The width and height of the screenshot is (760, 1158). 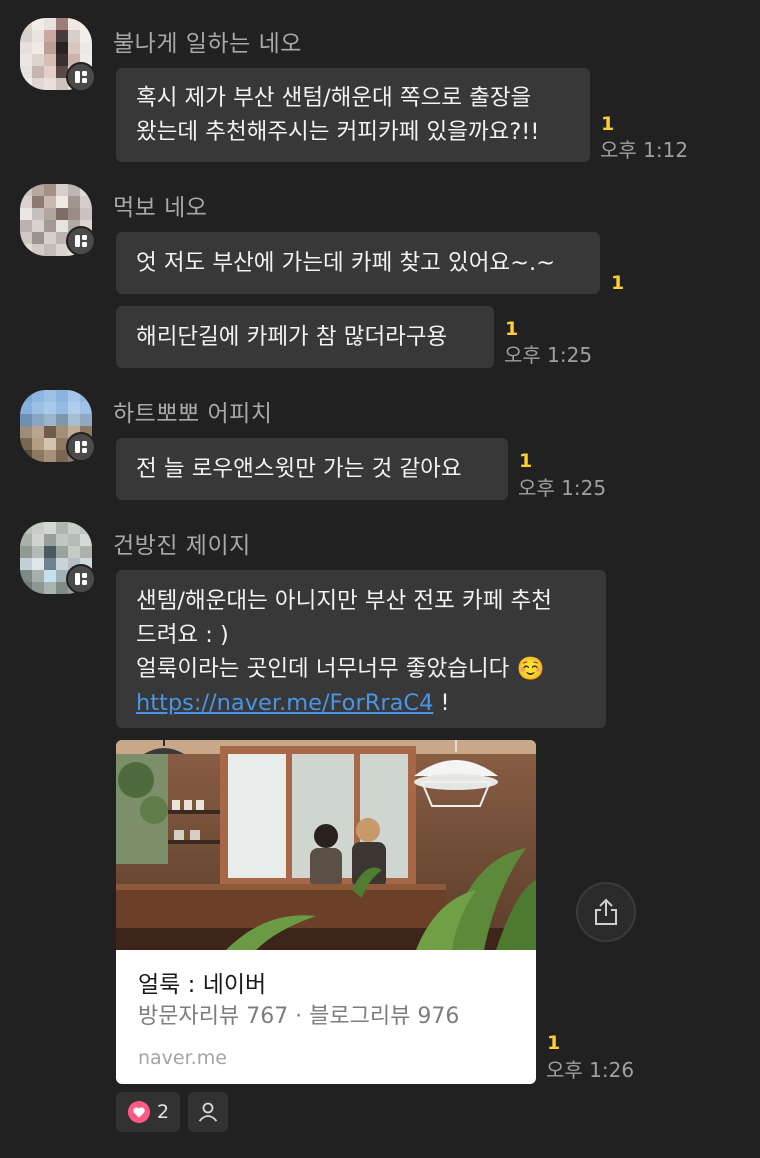 I want to click on heart-count: 2, so click(x=163, y=1112).